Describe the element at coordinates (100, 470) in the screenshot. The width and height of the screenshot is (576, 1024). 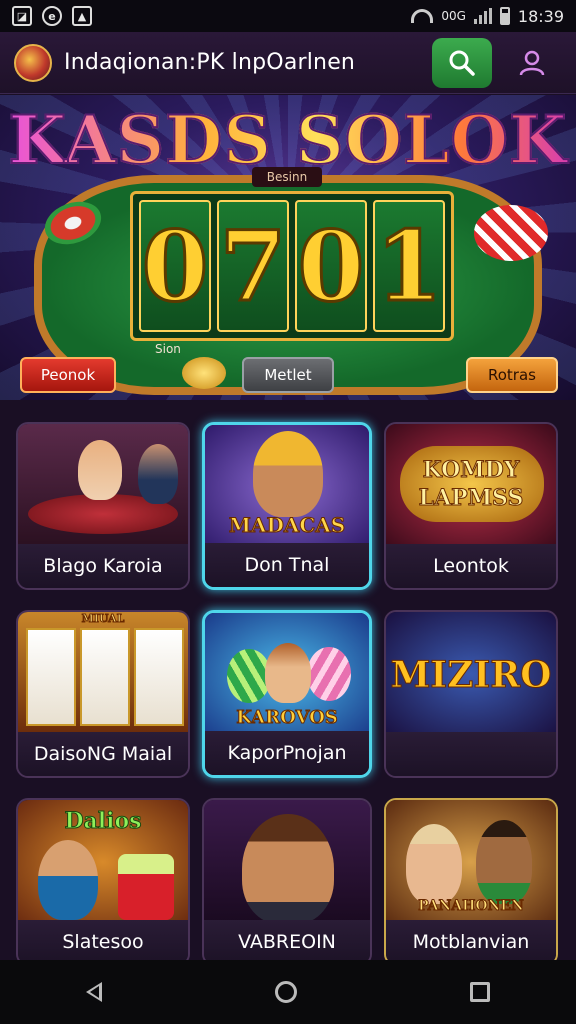
I see `dealer-illustration` at that location.